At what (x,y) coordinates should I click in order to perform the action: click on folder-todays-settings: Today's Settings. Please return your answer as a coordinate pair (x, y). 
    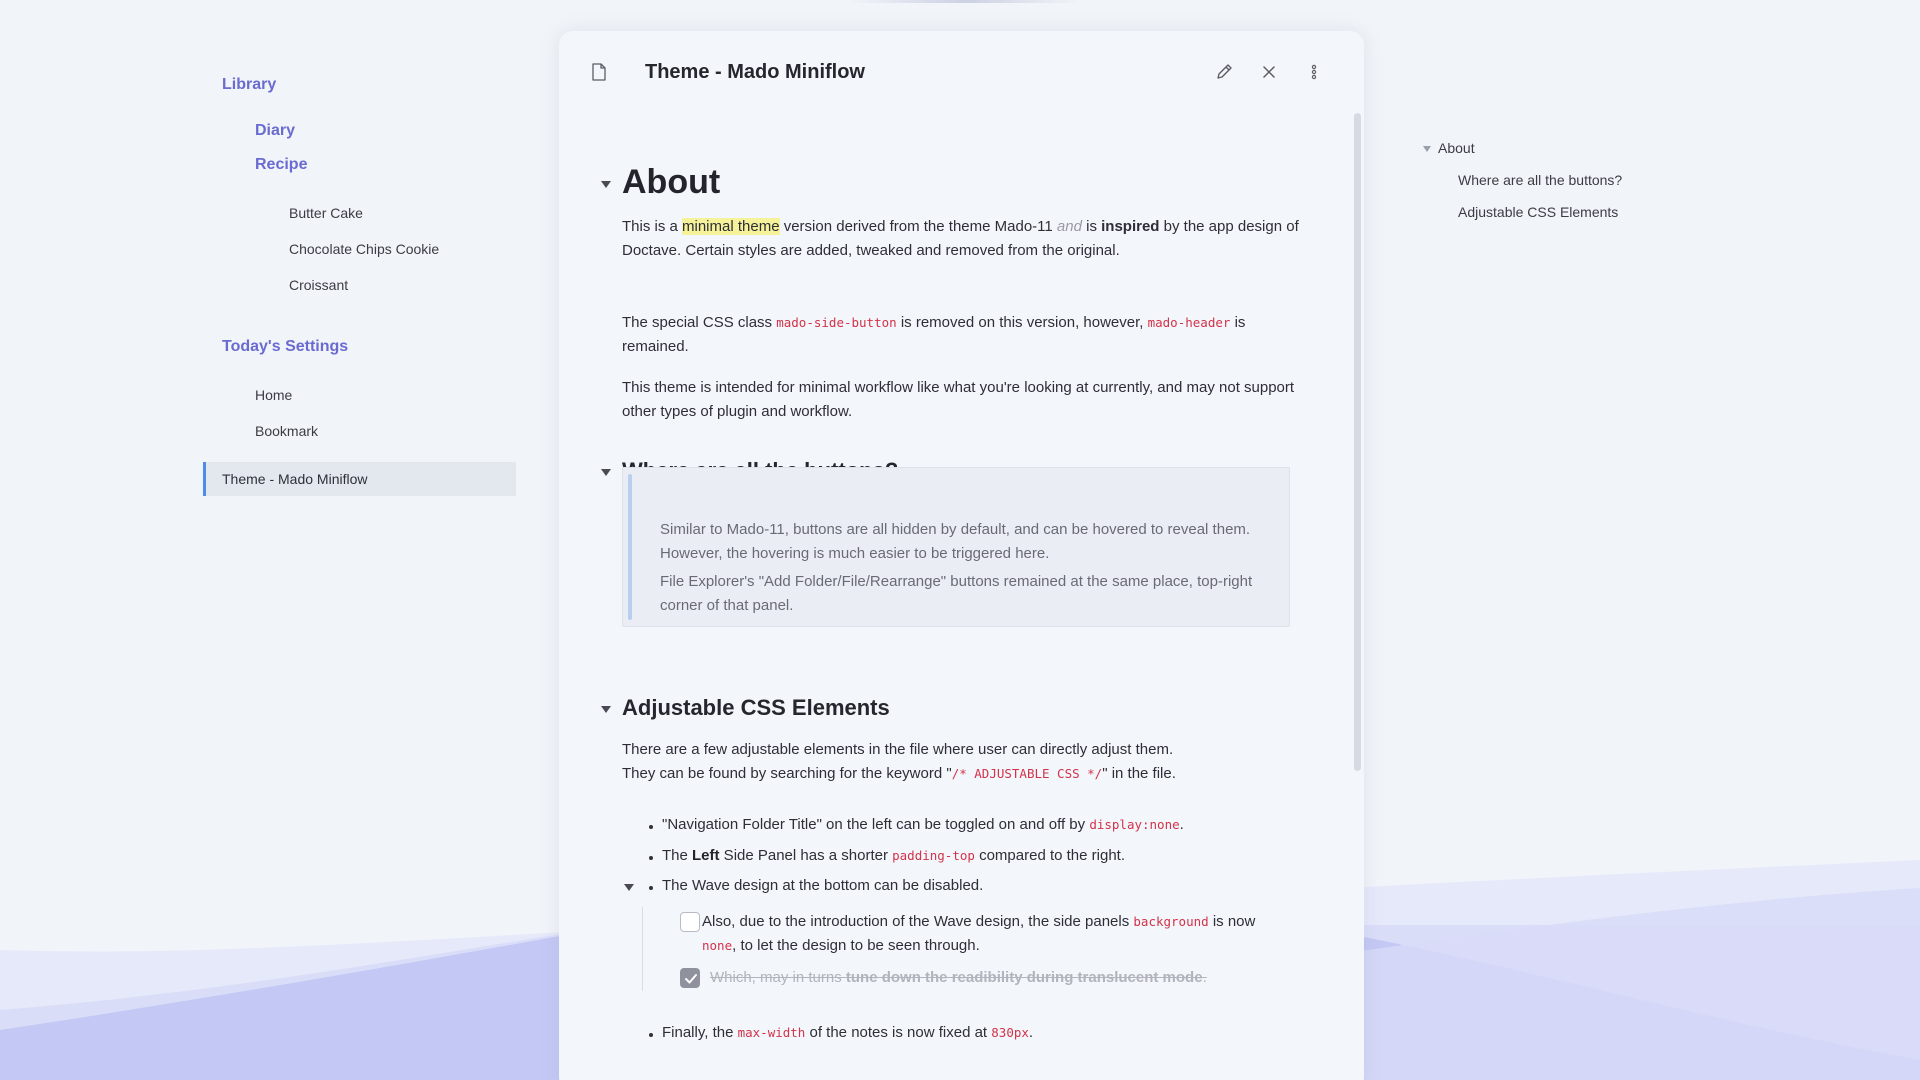
    Looking at the image, I should click on (285, 347).